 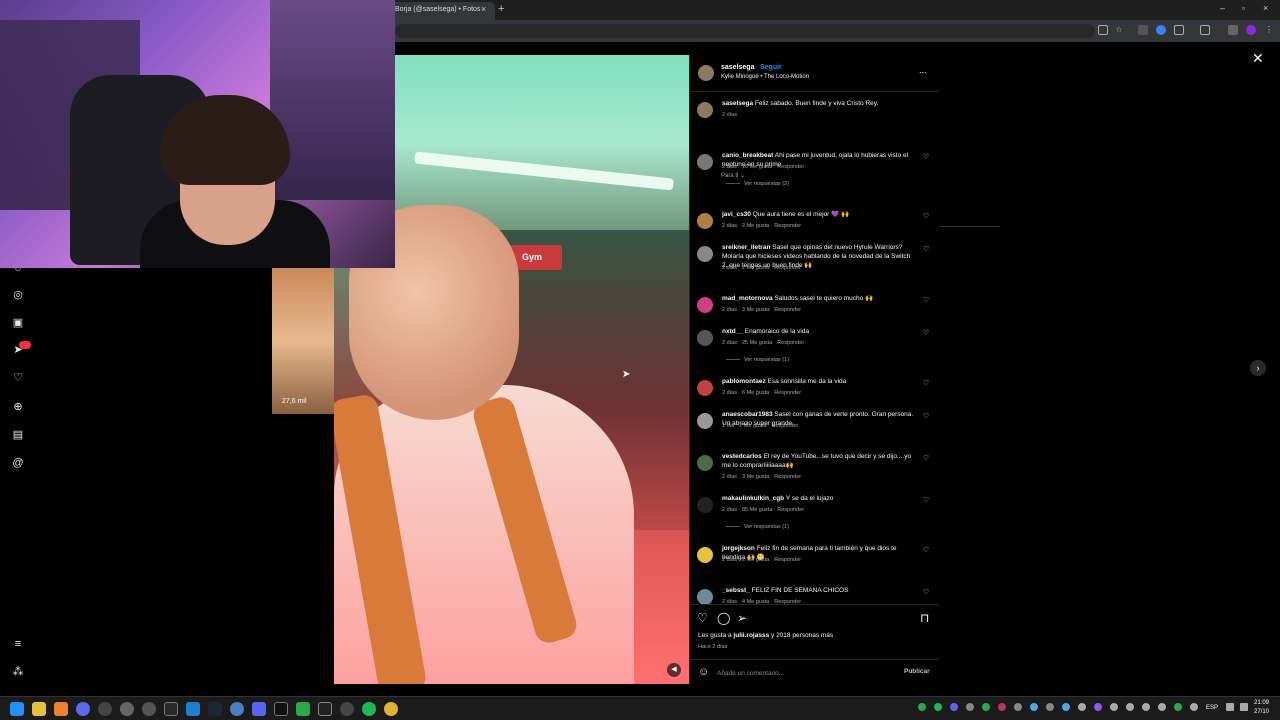 I want to click on comment-user: canio_breakbeat, so click(x=747, y=155).